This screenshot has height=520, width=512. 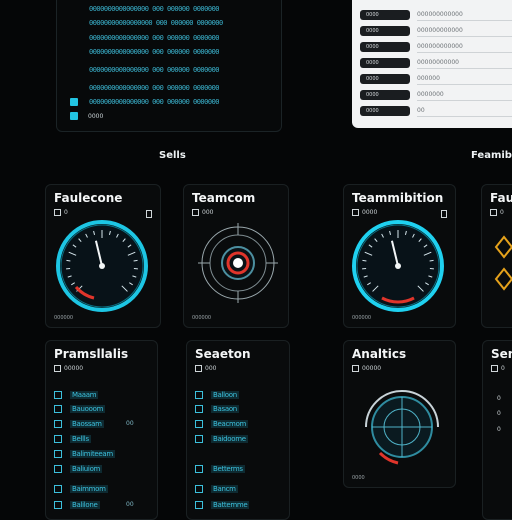 I want to click on card-title: Teammibition, so click(x=397, y=198).